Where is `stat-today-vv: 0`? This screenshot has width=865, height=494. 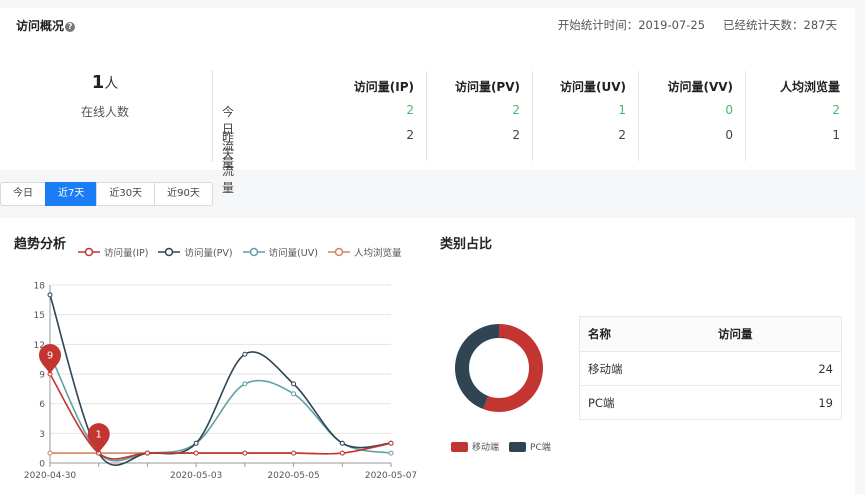
stat-today-vv: 0 is located at coordinates (729, 110).